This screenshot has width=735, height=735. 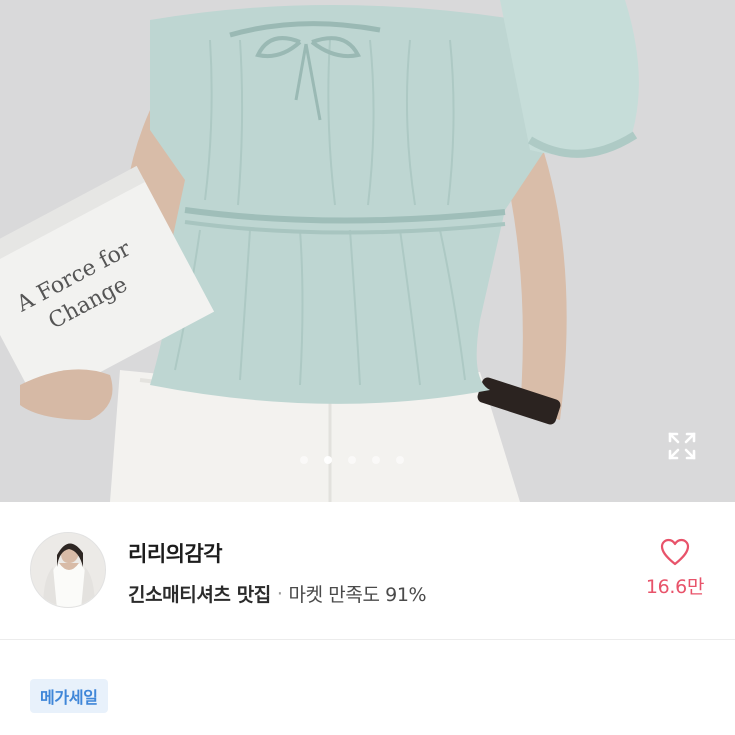 I want to click on seller-avatar, so click(x=68, y=570).